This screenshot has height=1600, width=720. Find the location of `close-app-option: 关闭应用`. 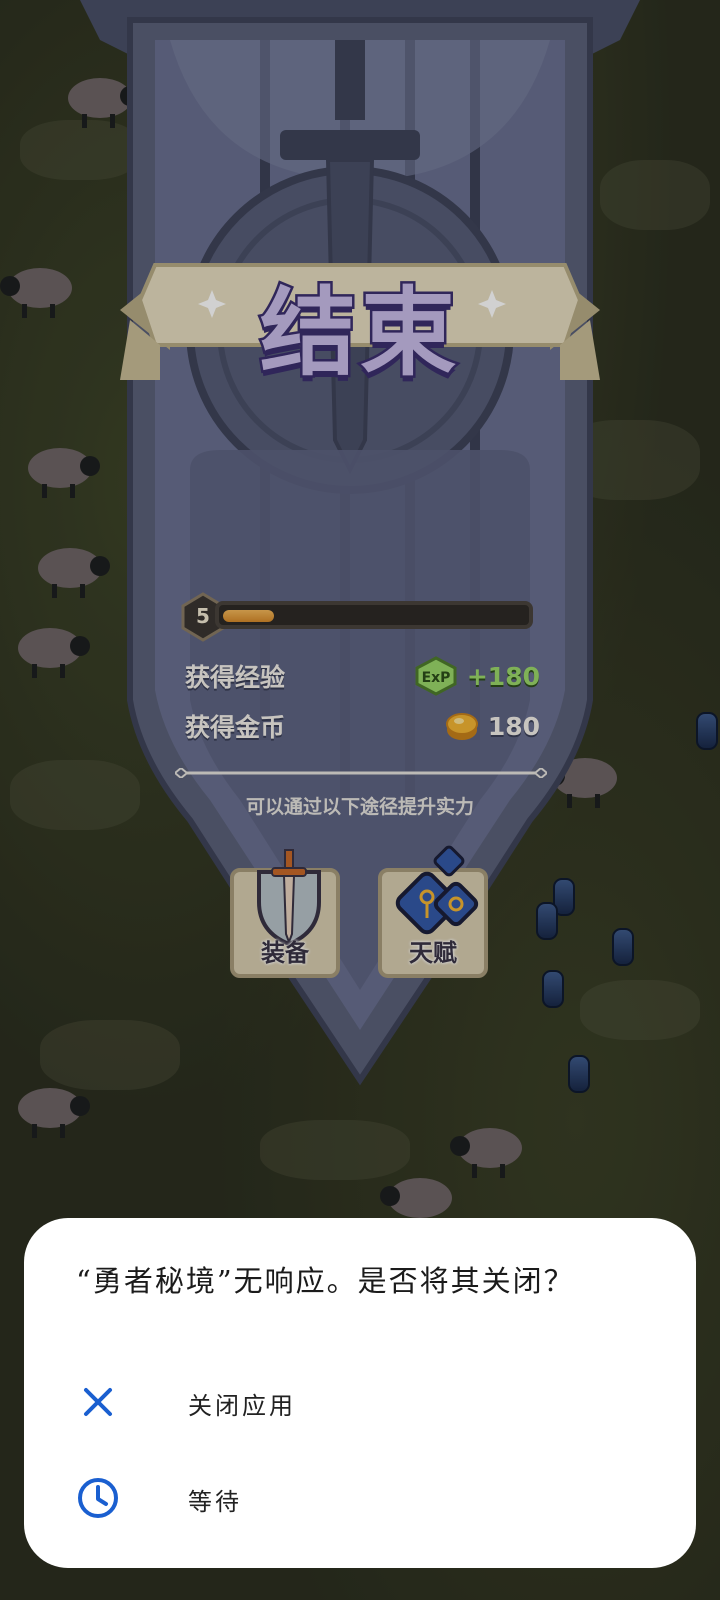

close-app-option: 关闭应用 is located at coordinates (360, 1402).